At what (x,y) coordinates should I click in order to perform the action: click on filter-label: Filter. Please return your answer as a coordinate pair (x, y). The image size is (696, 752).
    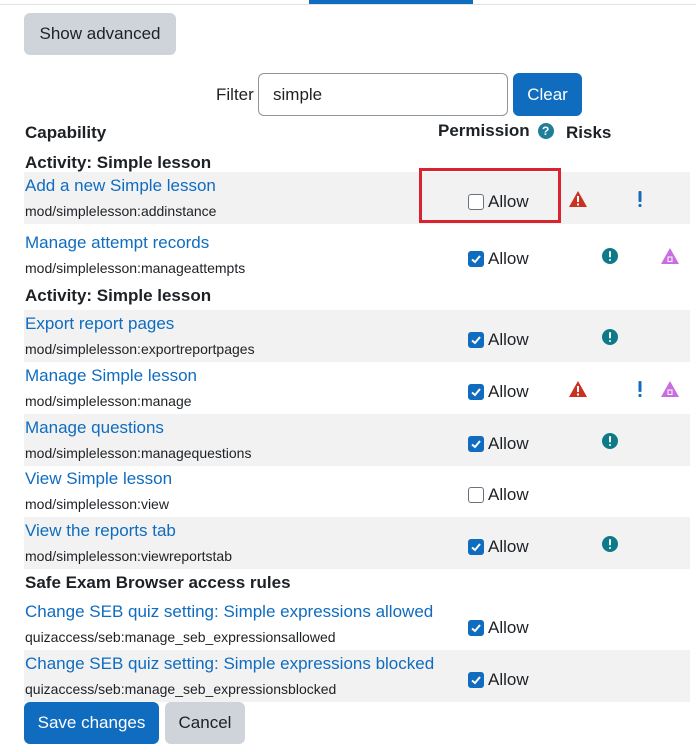
    Looking at the image, I should click on (235, 94).